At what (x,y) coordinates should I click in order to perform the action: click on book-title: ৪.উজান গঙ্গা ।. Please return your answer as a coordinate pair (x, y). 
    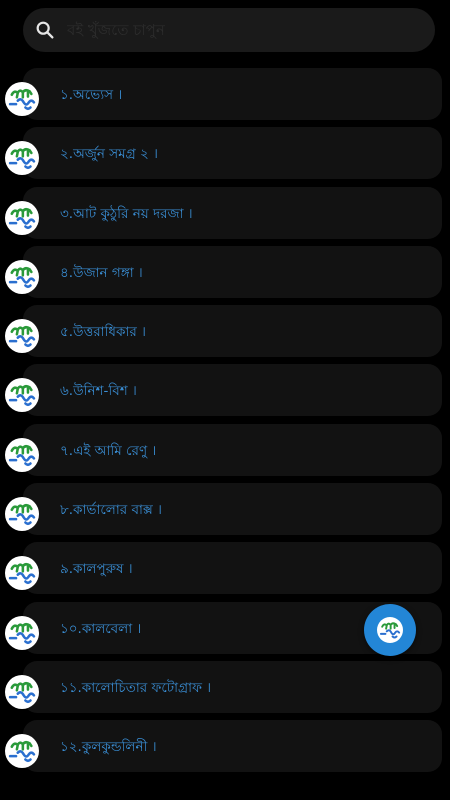
    Looking at the image, I should click on (101, 272).